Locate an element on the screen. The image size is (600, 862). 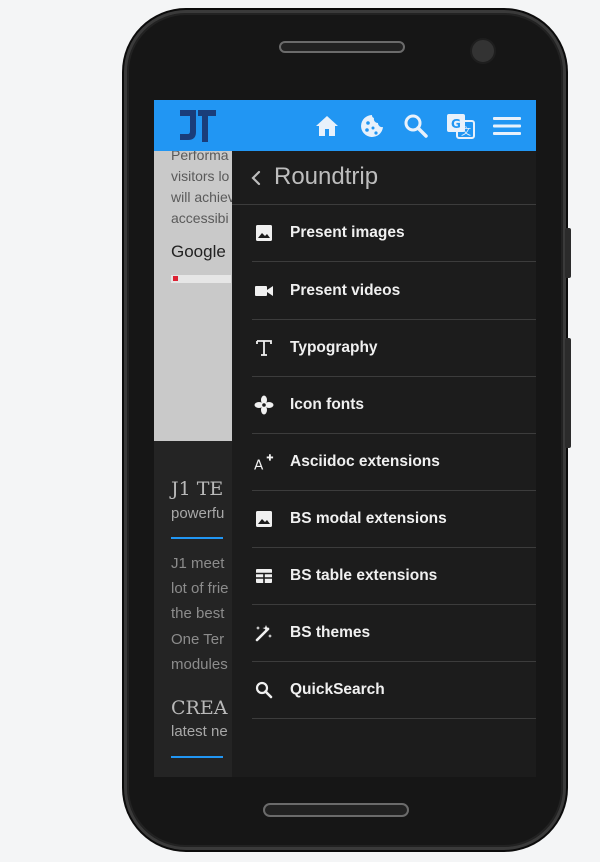
menu-item-icon-fonts: Icon fonts is located at coordinates (394, 405).